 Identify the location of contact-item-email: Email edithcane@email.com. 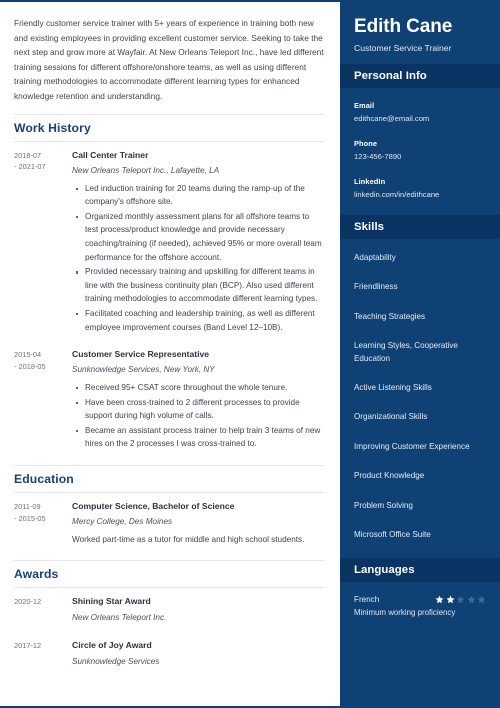
(420, 112).